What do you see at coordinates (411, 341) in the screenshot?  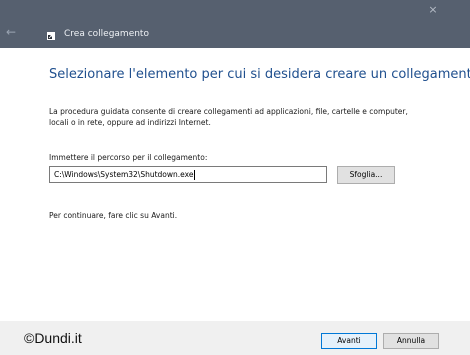 I see `cancel-button: Annulla` at bounding box center [411, 341].